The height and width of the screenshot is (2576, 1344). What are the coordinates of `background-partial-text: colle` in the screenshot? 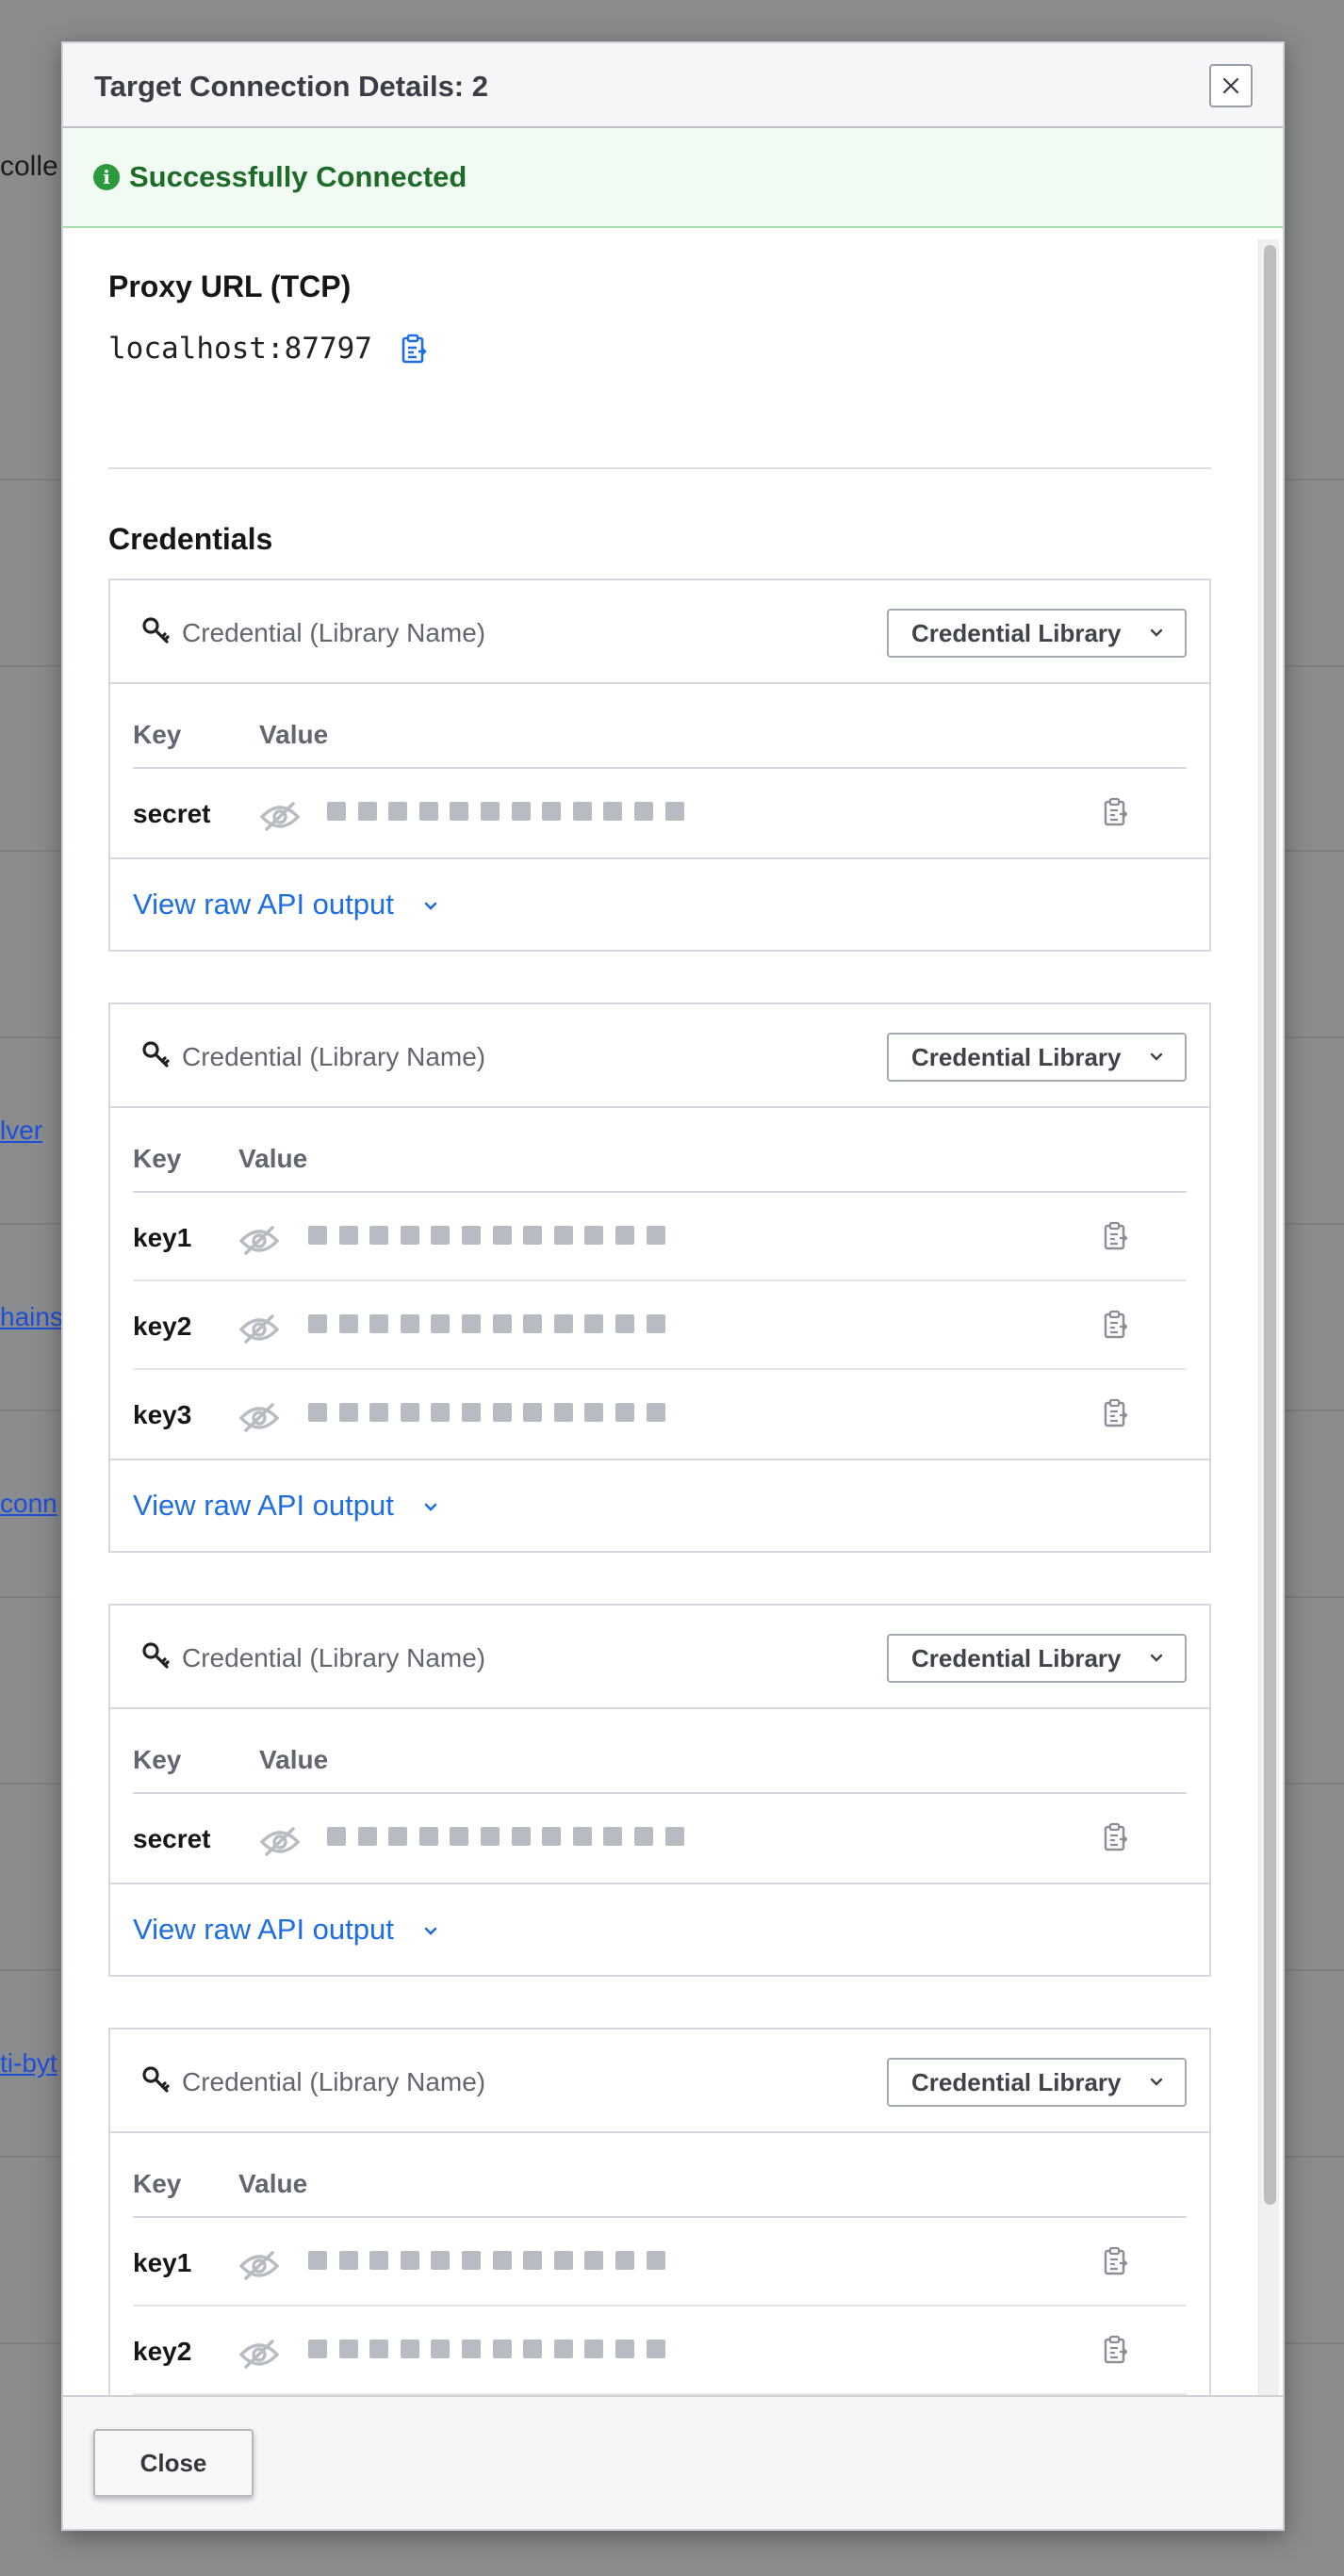 It's located at (29, 166).